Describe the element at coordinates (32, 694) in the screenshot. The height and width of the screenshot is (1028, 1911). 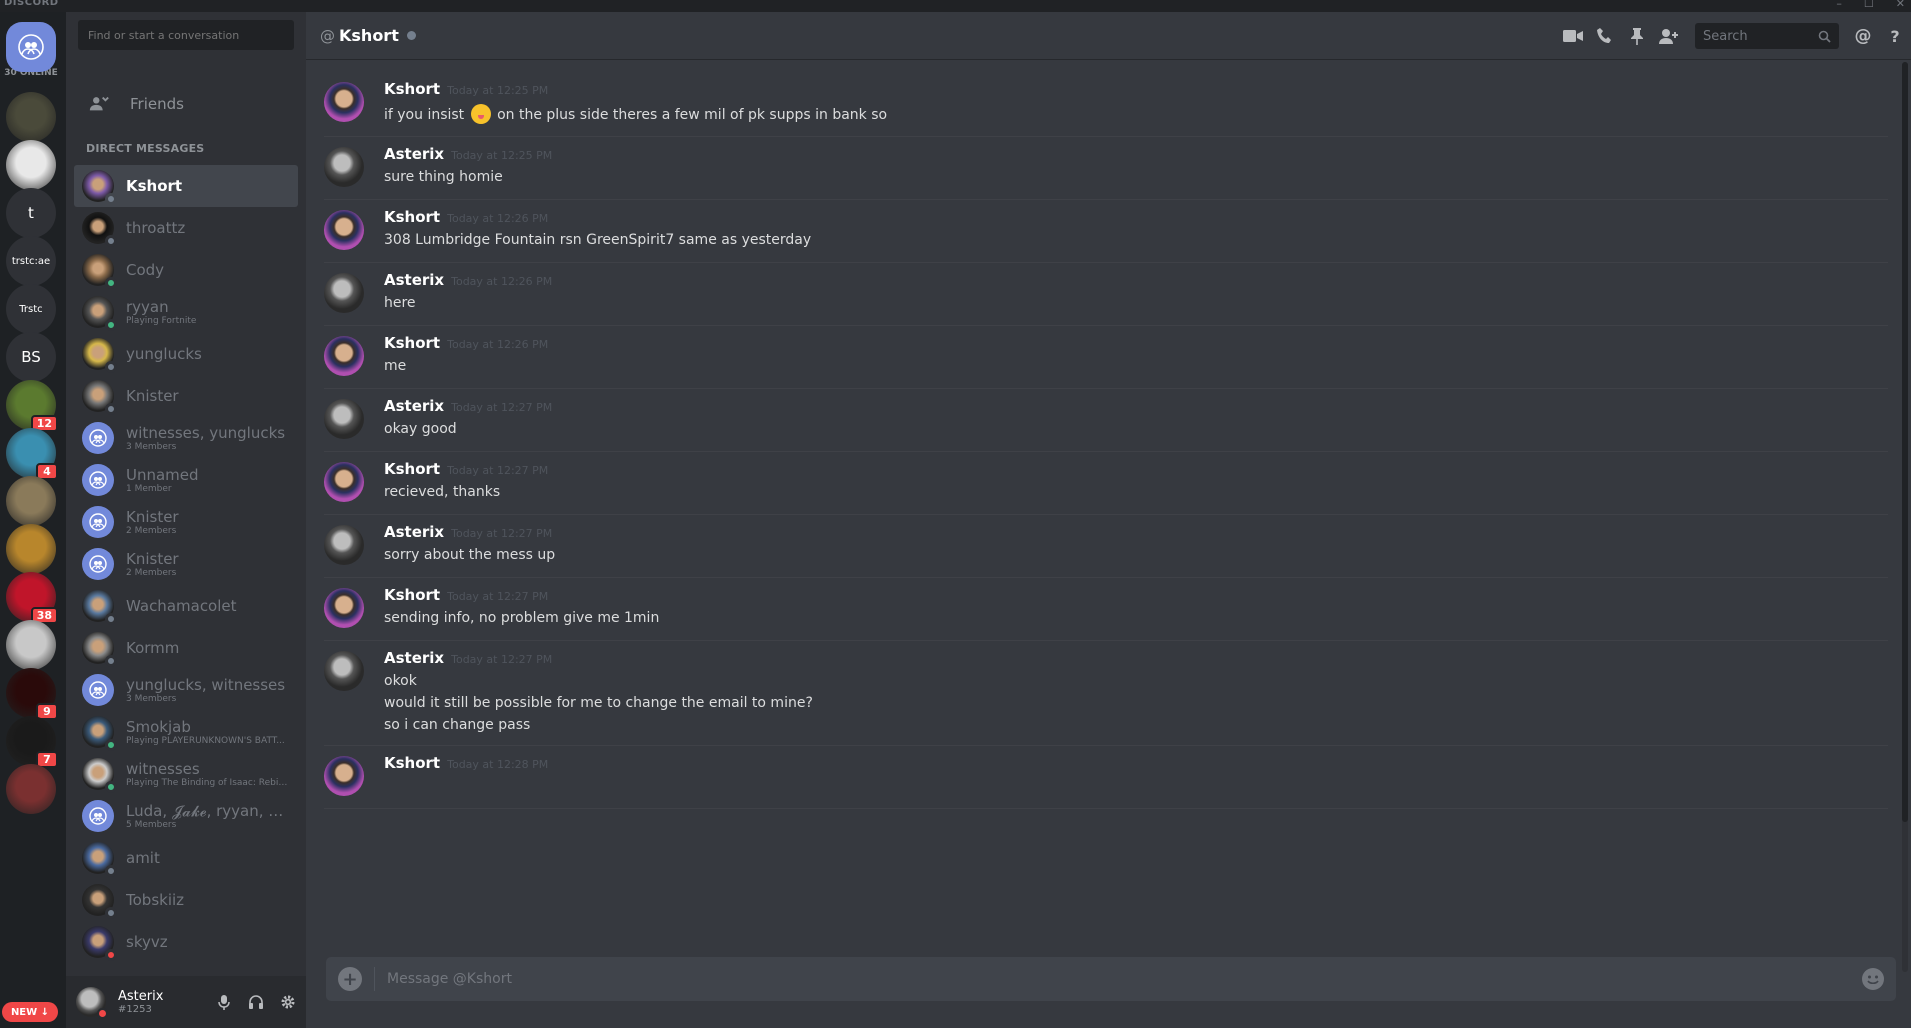
I see `guild-icon-server-14: 9` at that location.